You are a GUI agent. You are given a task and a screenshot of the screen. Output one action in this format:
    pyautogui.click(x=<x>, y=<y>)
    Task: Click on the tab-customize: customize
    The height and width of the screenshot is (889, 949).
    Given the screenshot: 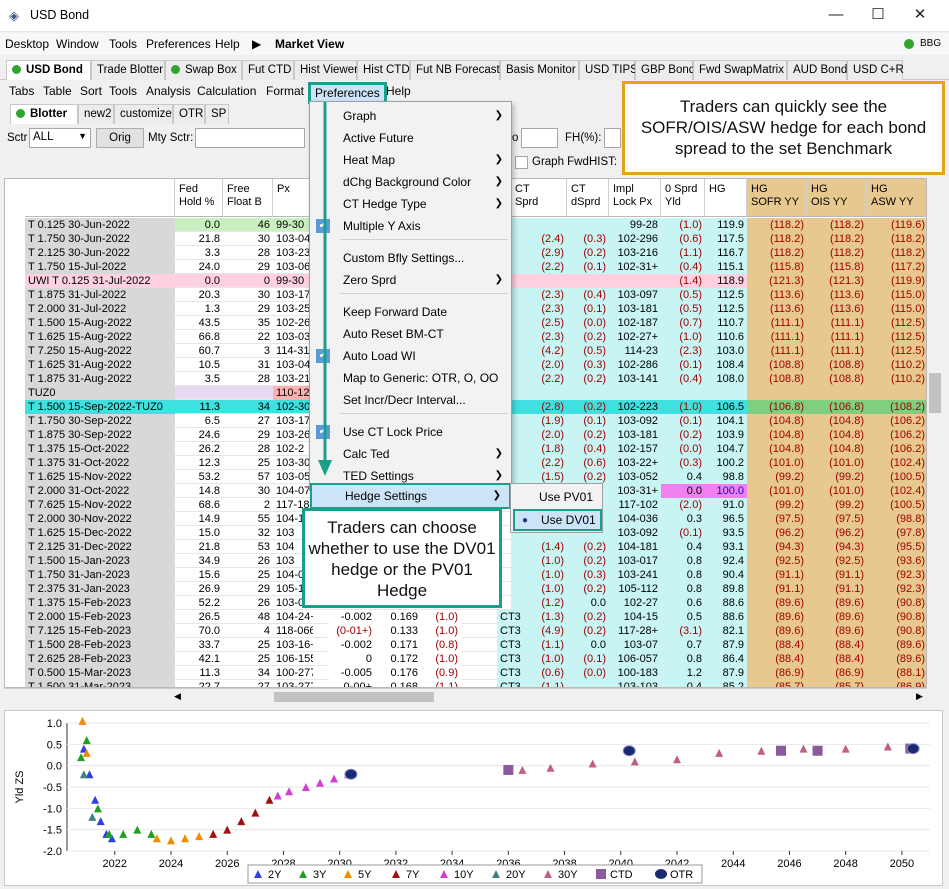 What is the action you would take?
    pyautogui.click(x=143, y=114)
    